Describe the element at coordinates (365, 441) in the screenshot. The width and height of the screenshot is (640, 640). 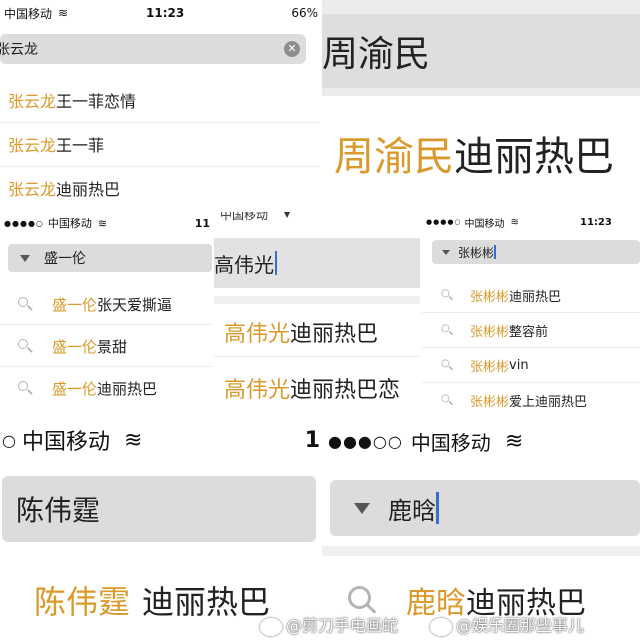
I see `signal-icon: ●●●○○` at that location.